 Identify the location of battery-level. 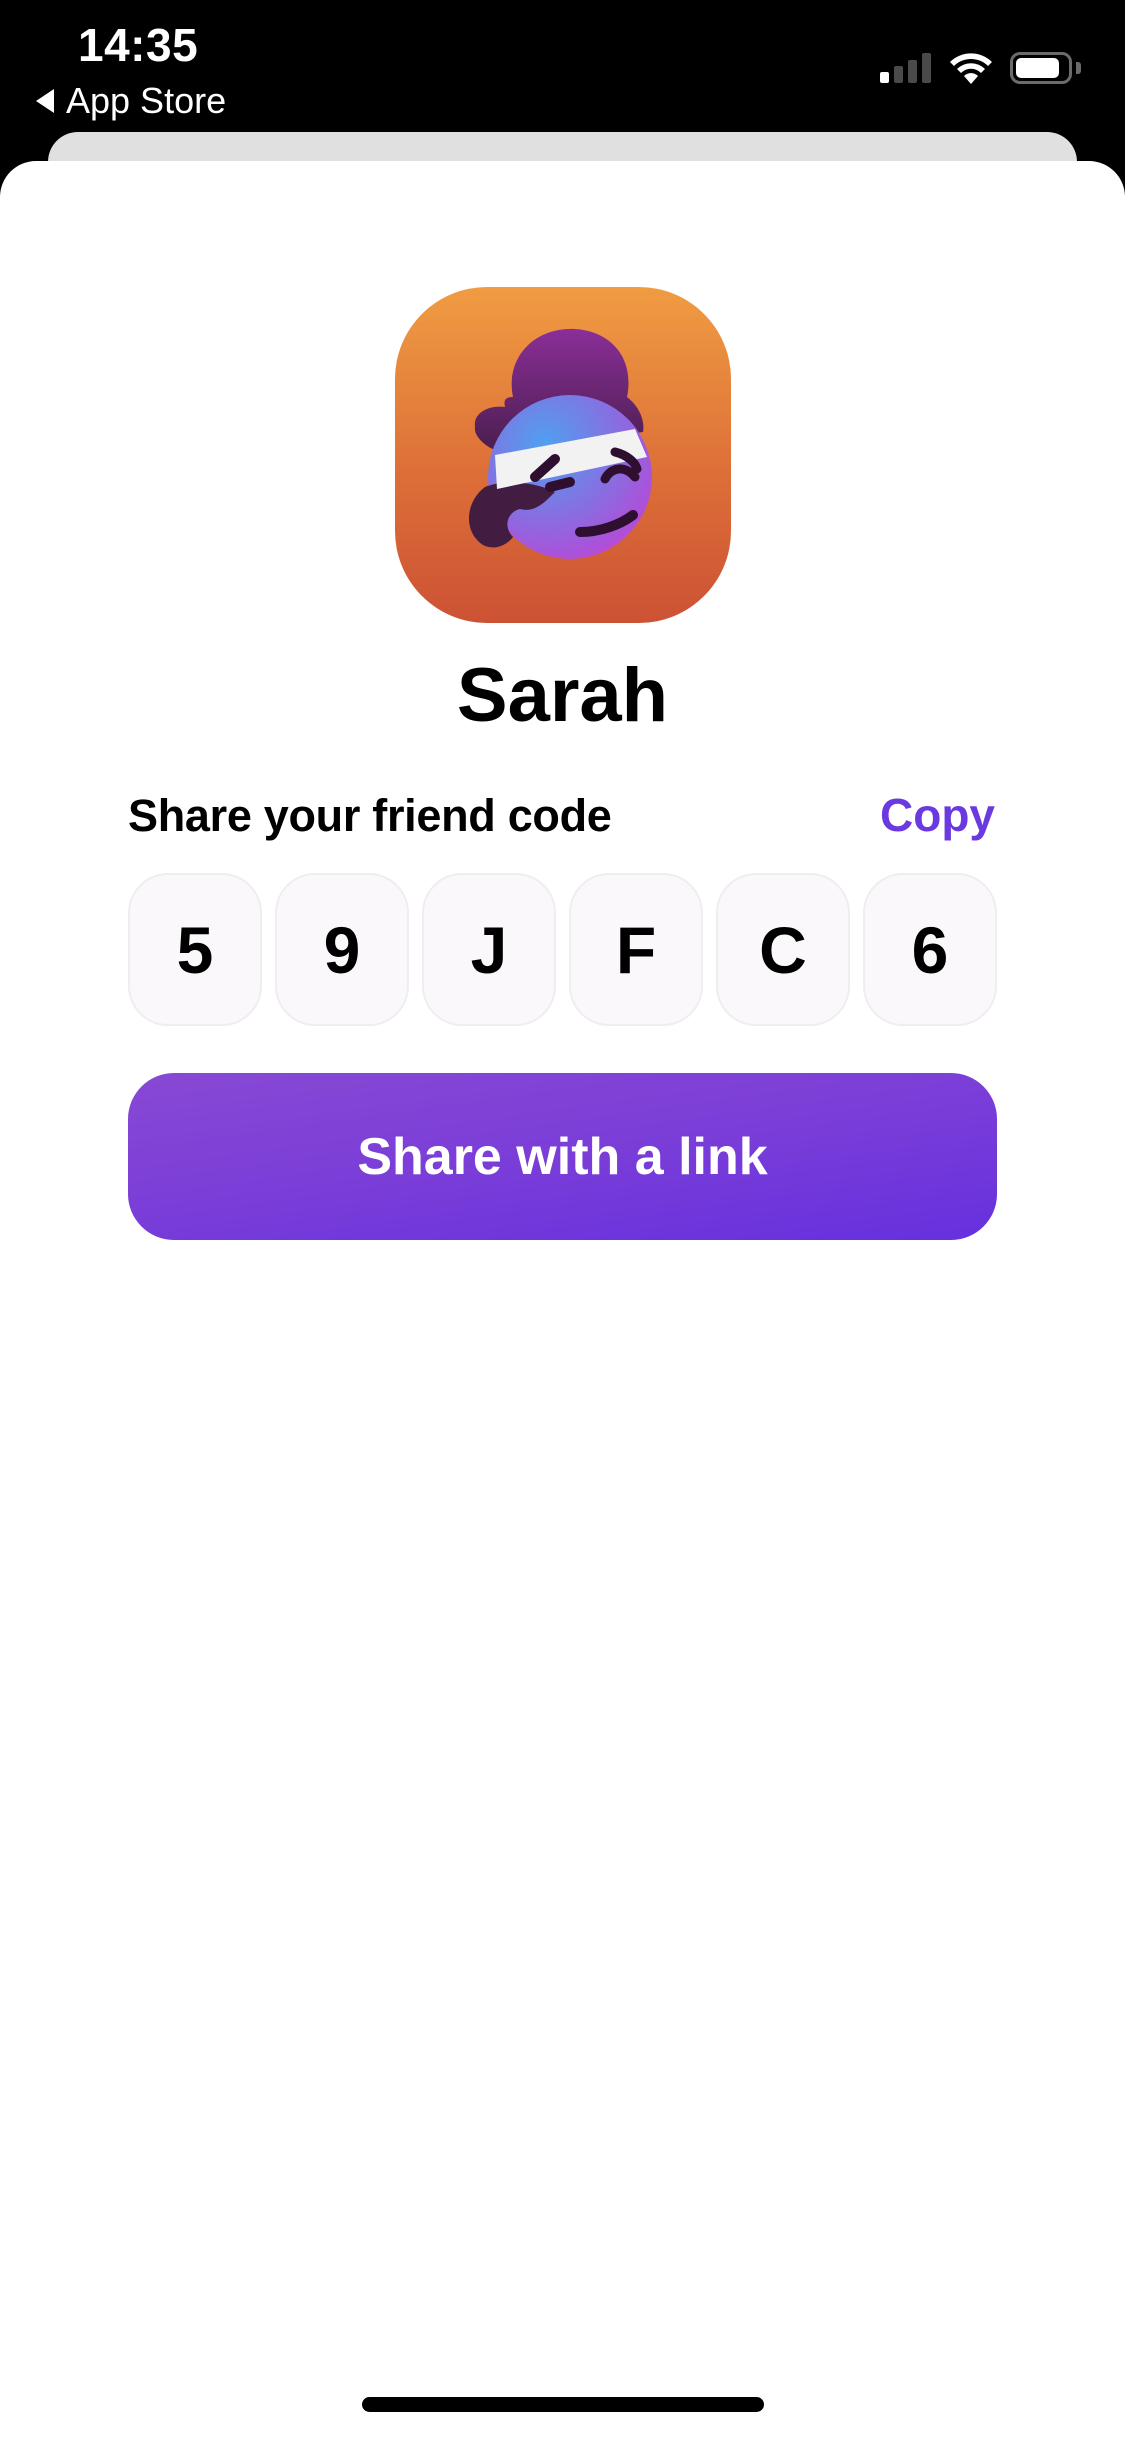
(1037, 68).